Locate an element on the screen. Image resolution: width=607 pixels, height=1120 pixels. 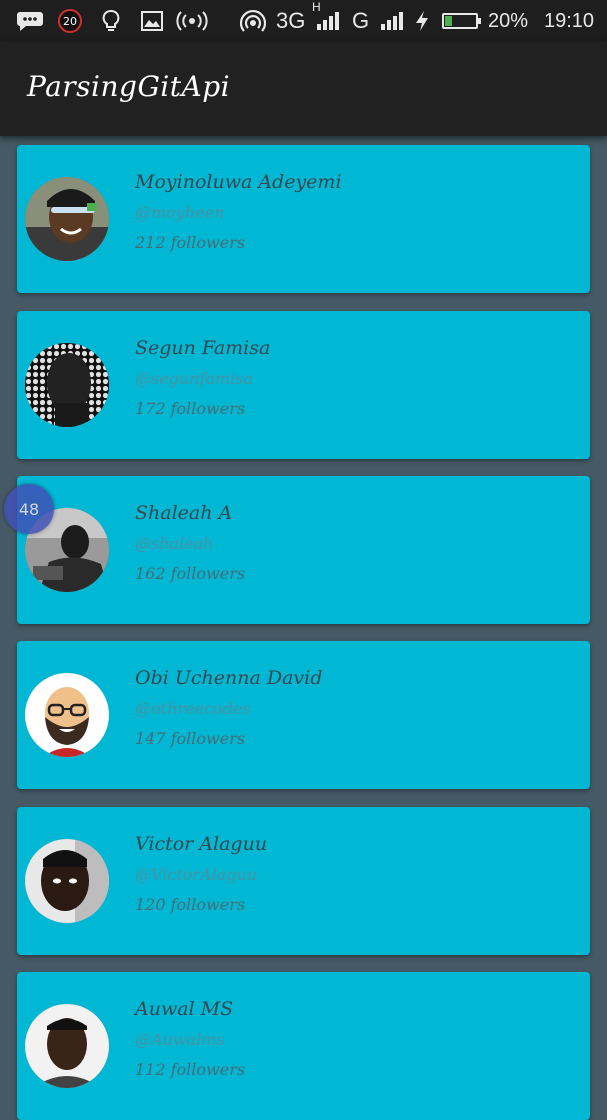
lightbulb-icon is located at coordinates (111, 21).